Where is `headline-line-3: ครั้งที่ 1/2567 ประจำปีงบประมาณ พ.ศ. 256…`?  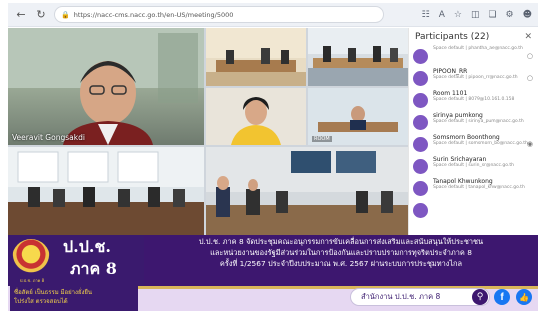
headline-line-3: ครั้งที่ 1/2567 ประจำปีงบประมาณ พ.ศ. 256… is located at coordinates (341, 263).